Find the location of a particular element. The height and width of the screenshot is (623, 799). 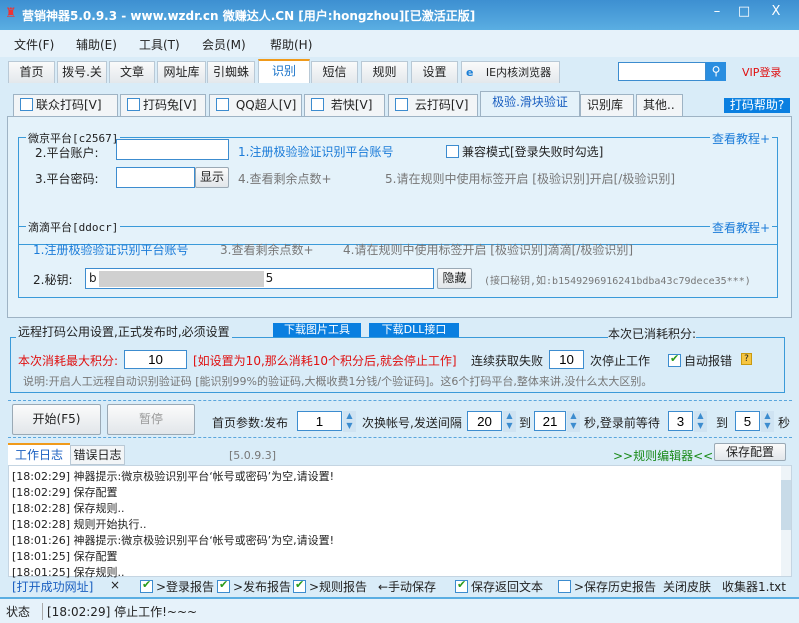

collector-button: 收集器1.txt is located at coordinates (754, 586).